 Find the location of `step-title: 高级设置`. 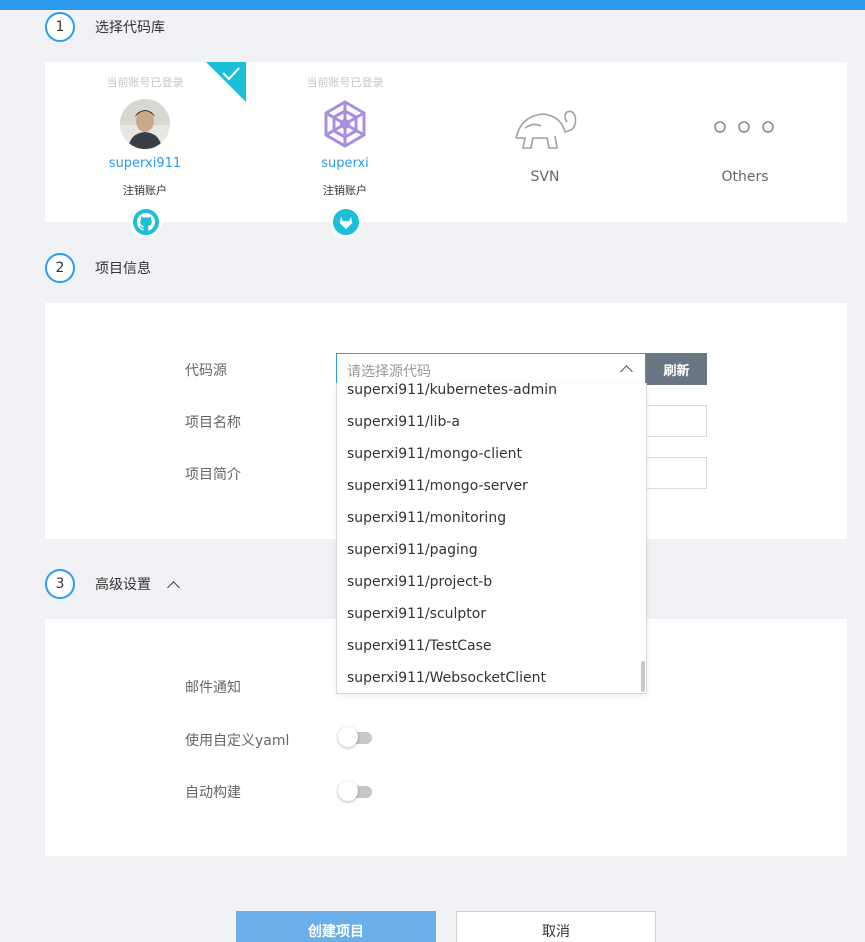

step-title: 高级设置 is located at coordinates (123, 585).